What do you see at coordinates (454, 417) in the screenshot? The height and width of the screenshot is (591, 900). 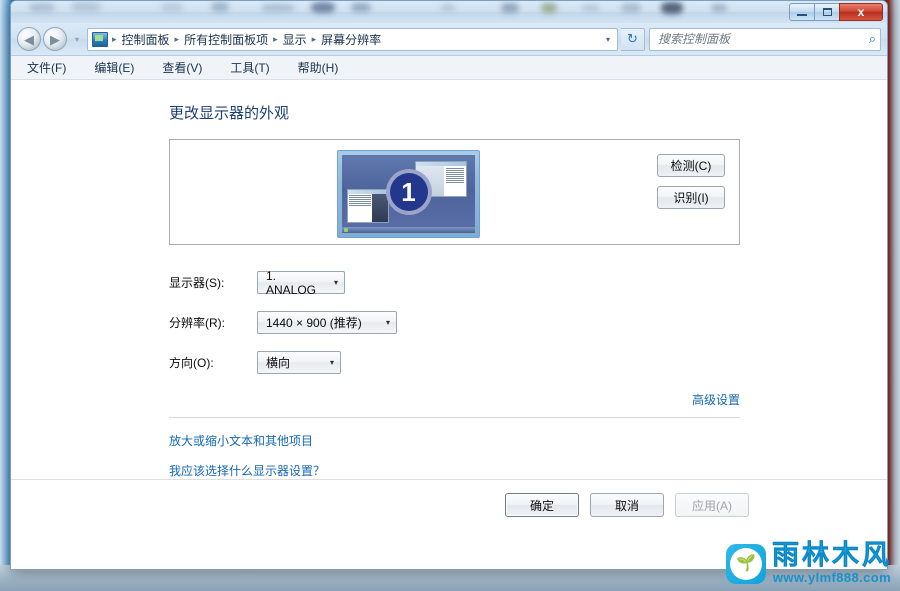 I see `section-divider` at bounding box center [454, 417].